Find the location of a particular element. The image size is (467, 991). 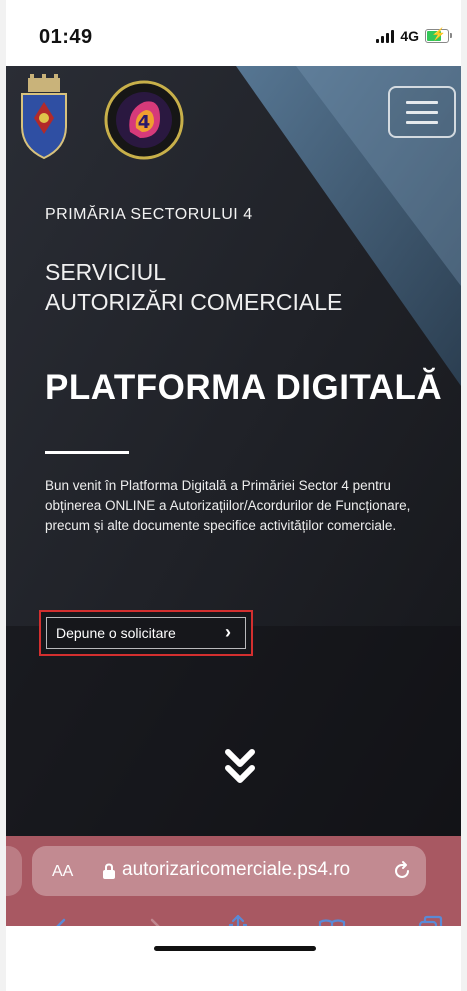

signal-icon is located at coordinates (385, 36).